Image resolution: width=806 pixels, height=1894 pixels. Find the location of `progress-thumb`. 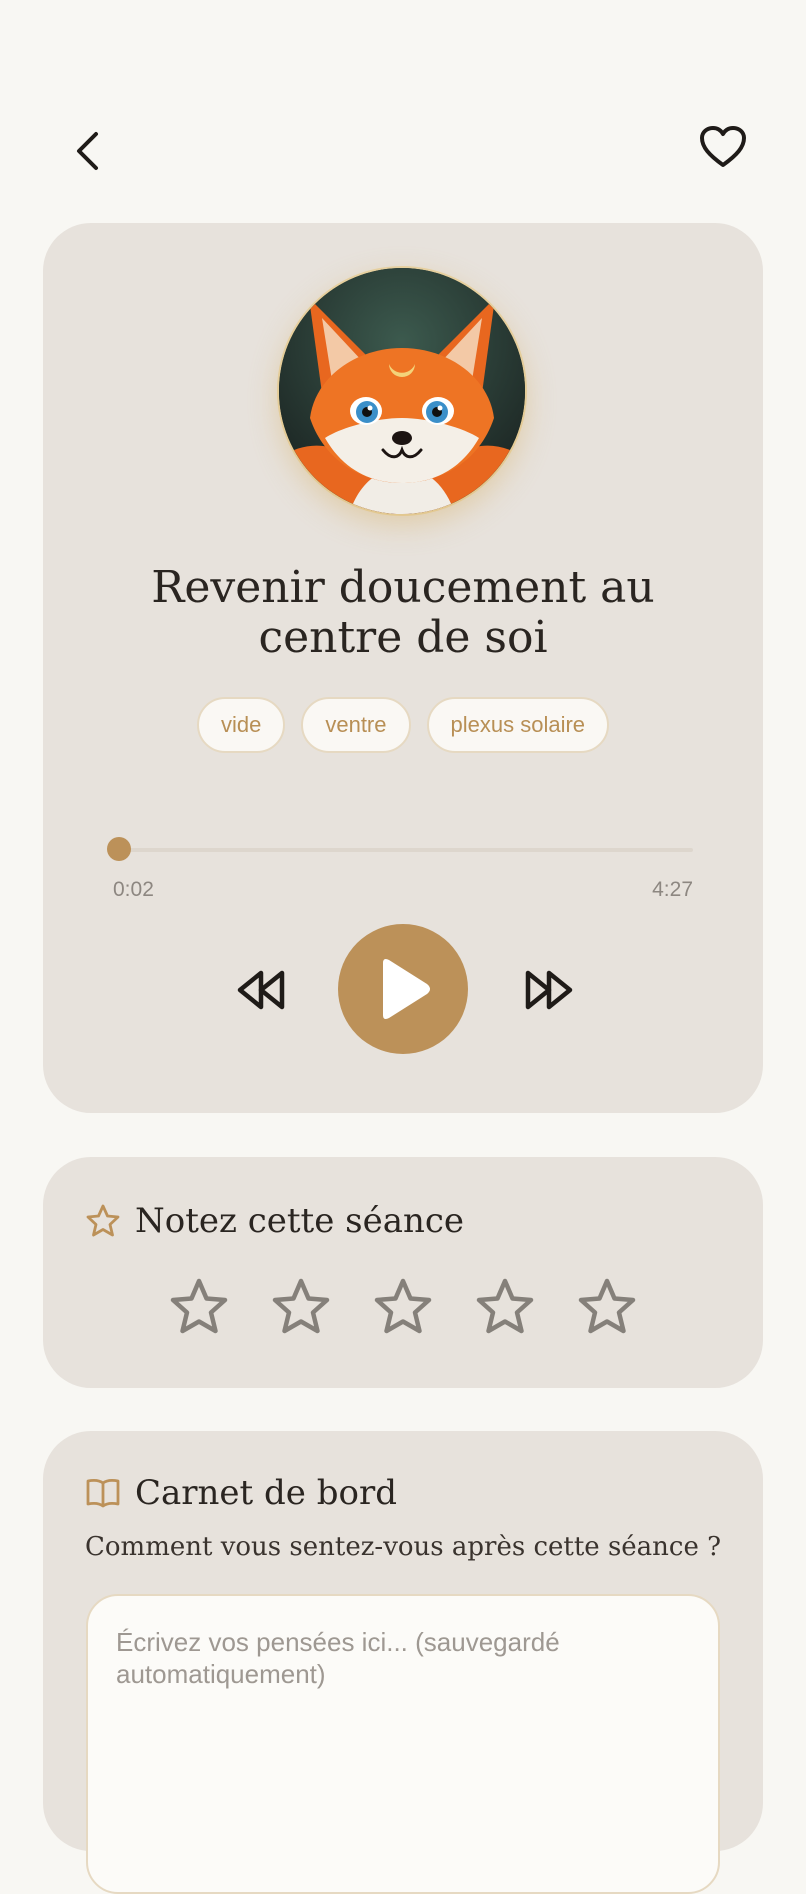

progress-thumb is located at coordinates (119, 849).